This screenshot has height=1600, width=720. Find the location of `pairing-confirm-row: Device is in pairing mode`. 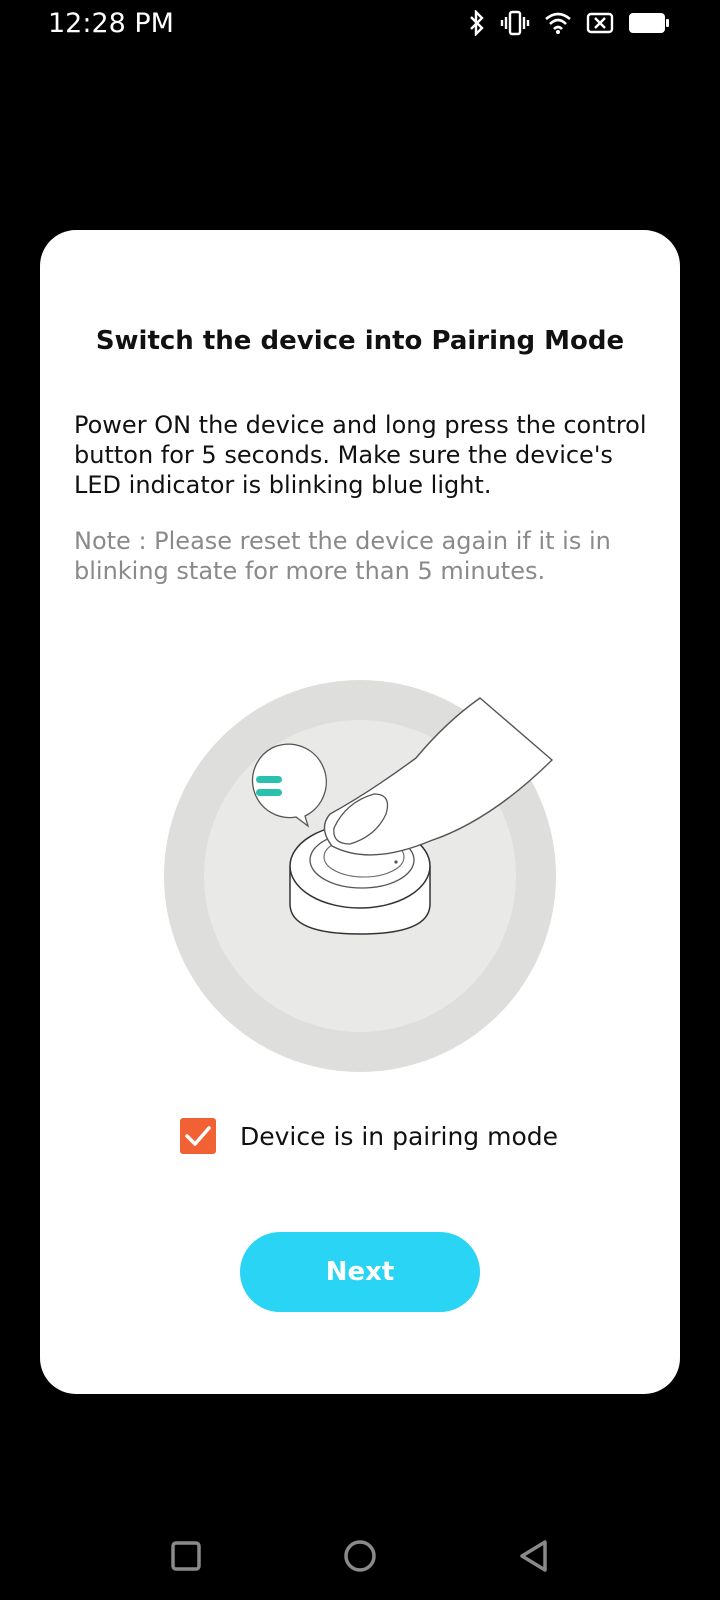

pairing-confirm-row: Device is in pairing mode is located at coordinates (369, 1136).